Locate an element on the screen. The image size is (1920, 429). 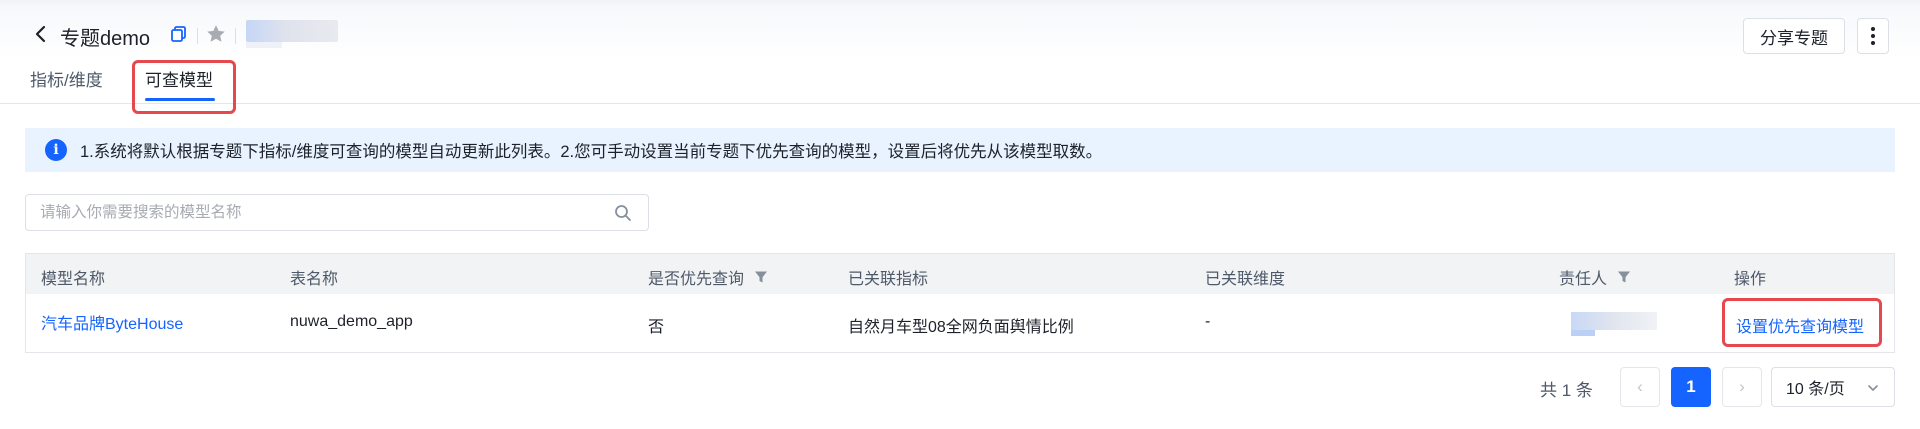
column-header-owner-label: 责任人 is located at coordinates (1583, 279).